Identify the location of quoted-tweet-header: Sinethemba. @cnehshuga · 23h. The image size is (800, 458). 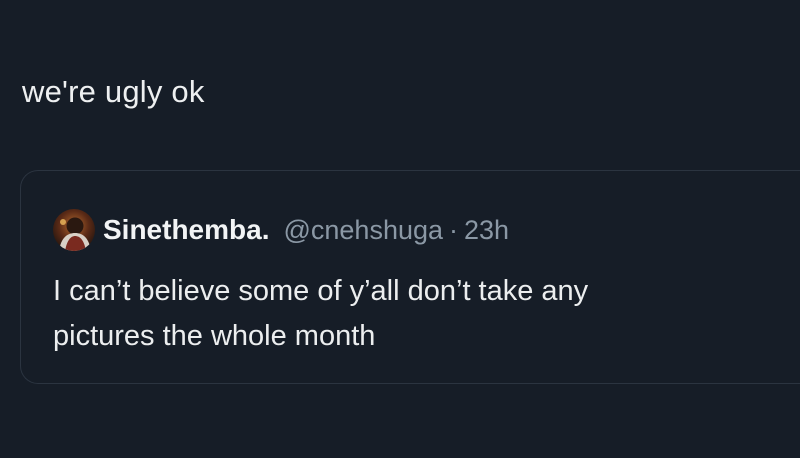
(281, 230).